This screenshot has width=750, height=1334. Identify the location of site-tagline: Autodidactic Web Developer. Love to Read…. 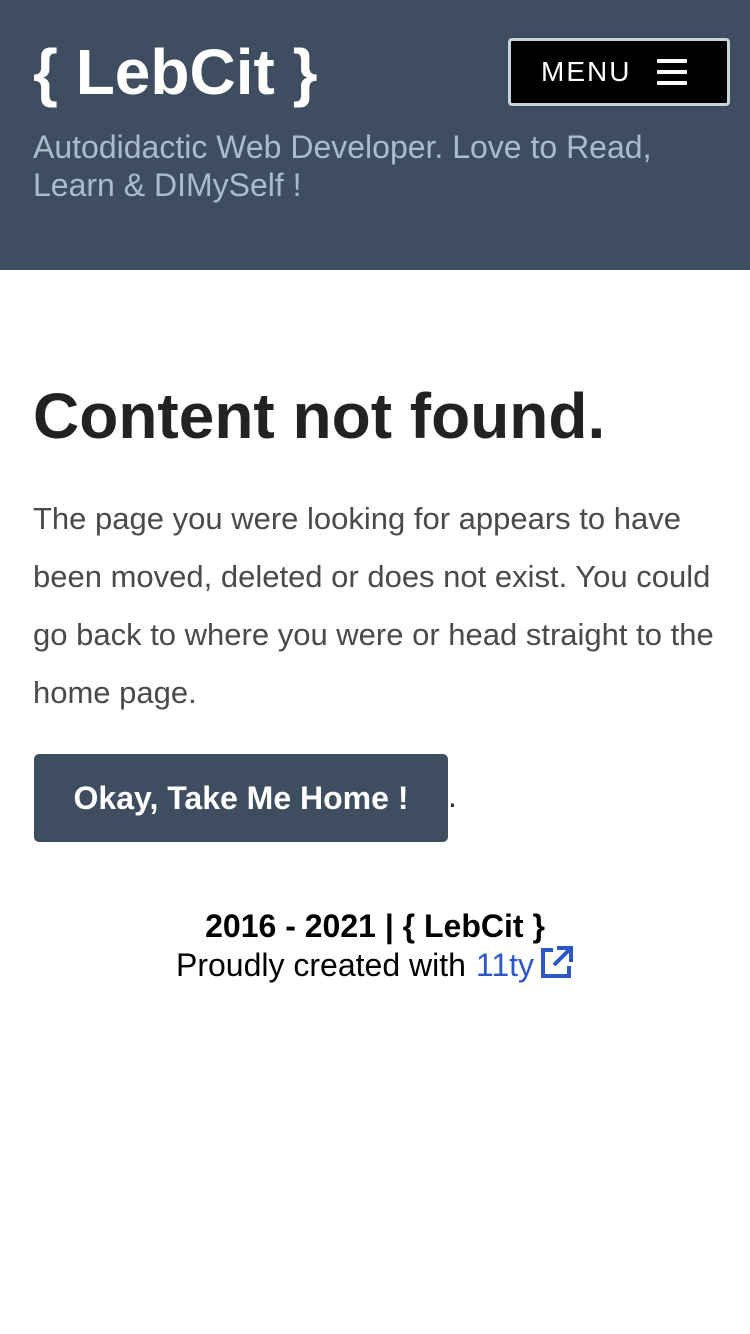
(342, 166).